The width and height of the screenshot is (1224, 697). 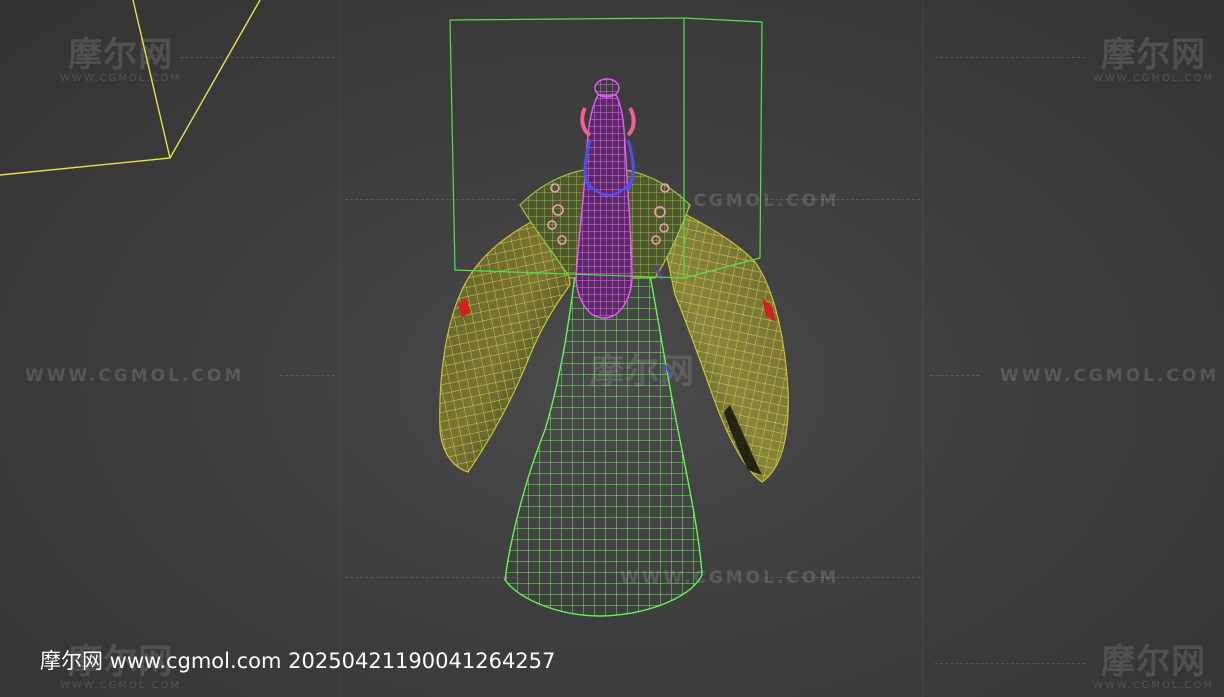 I want to click on camera-object, so click(x=130, y=88).